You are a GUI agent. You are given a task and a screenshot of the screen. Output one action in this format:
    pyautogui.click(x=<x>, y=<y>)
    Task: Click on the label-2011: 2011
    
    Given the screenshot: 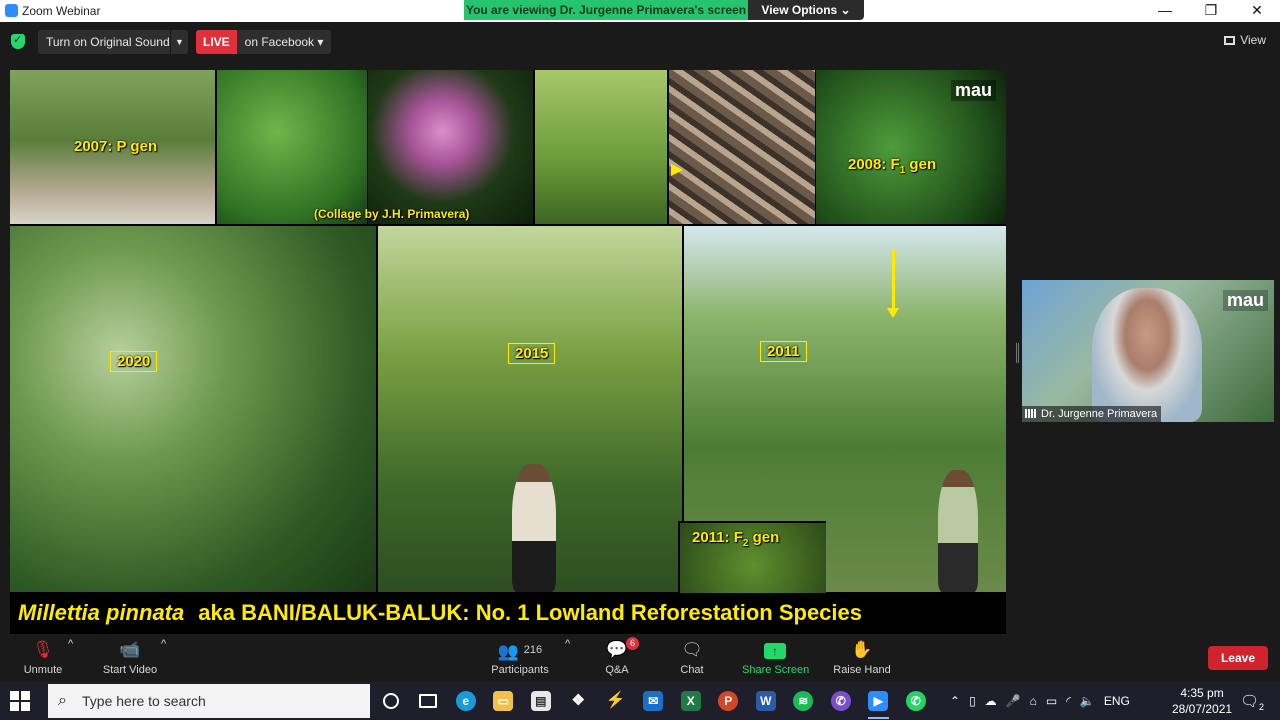 What is the action you would take?
    pyautogui.click(x=783, y=351)
    